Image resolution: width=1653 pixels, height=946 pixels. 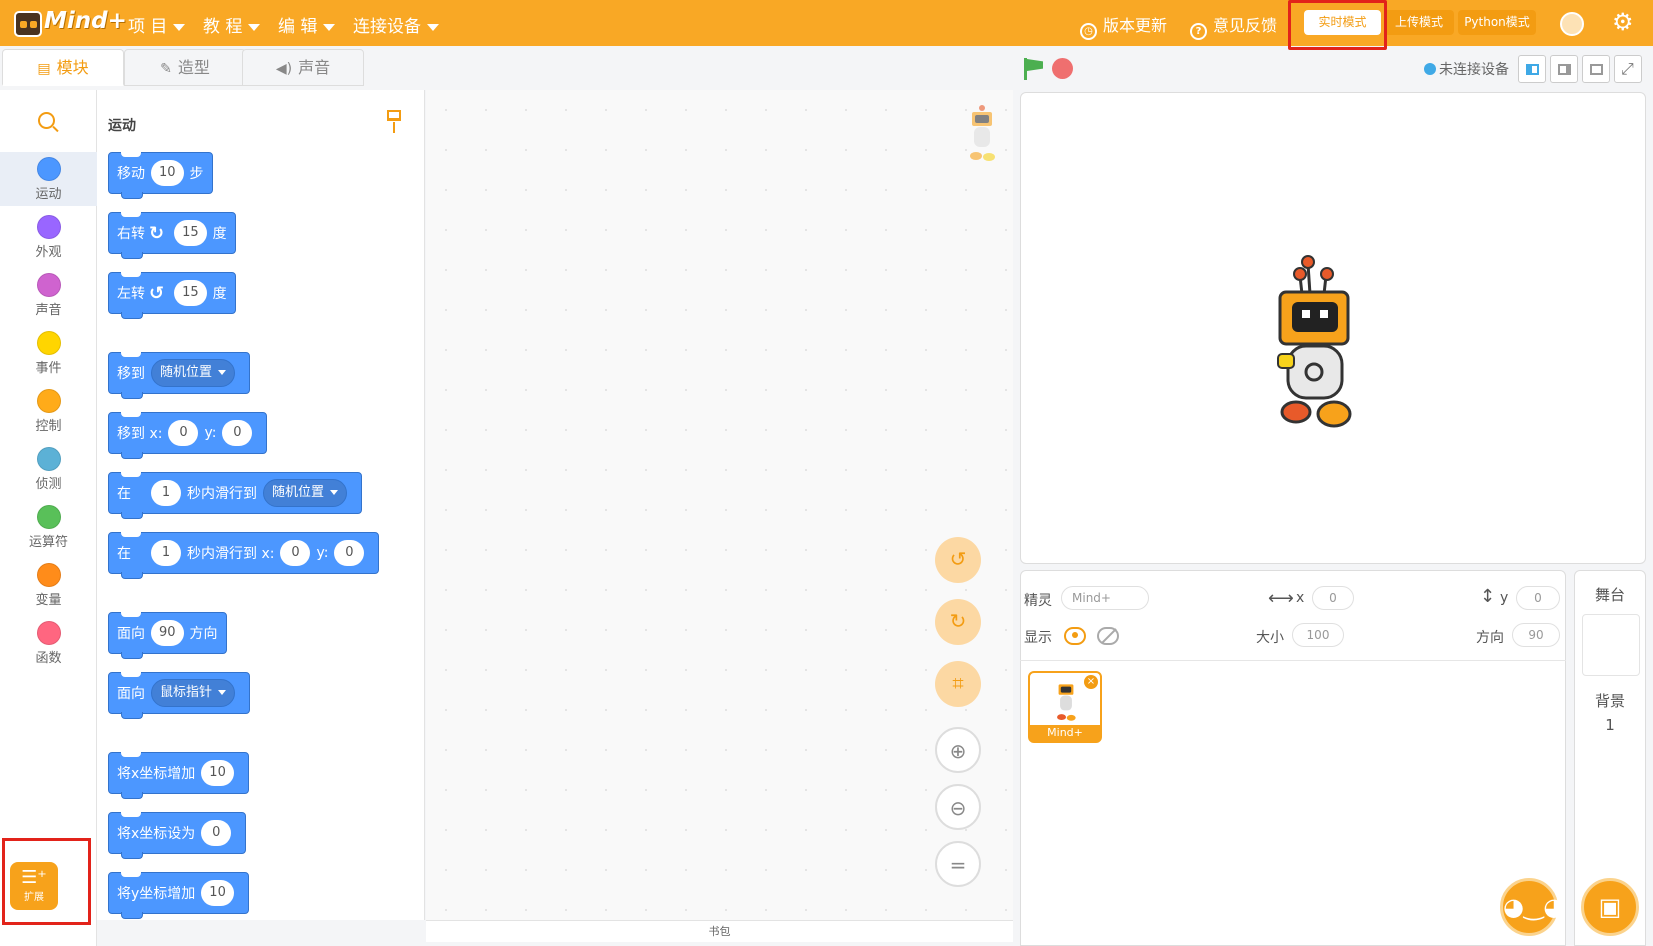 I want to click on block-goto: 移到 随机位置, so click(x=179, y=375).